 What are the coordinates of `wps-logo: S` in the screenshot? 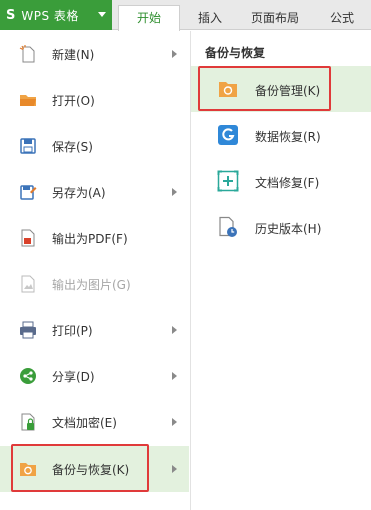 It's located at (11, 15).